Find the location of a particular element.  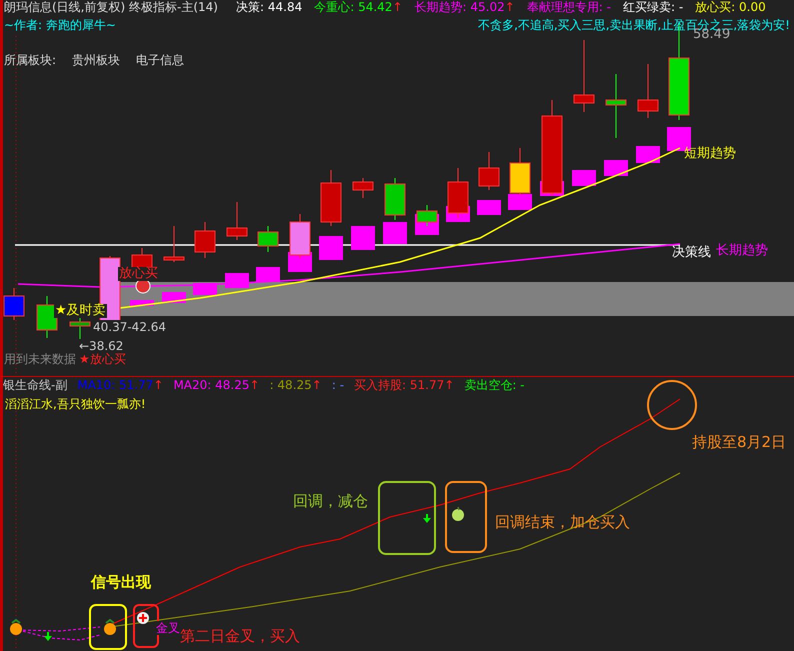

indicator-reading: 决策: 44.84 is located at coordinates (269, 7).